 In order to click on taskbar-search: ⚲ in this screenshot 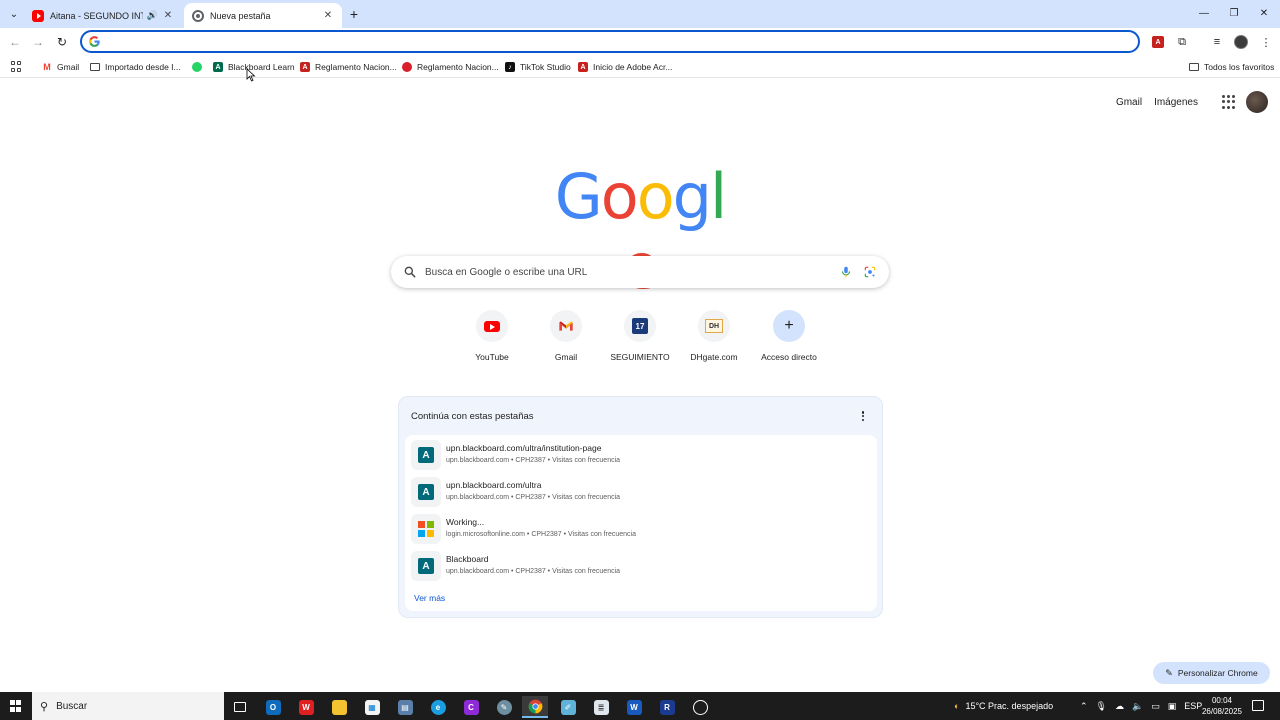, I will do `click(128, 706)`.